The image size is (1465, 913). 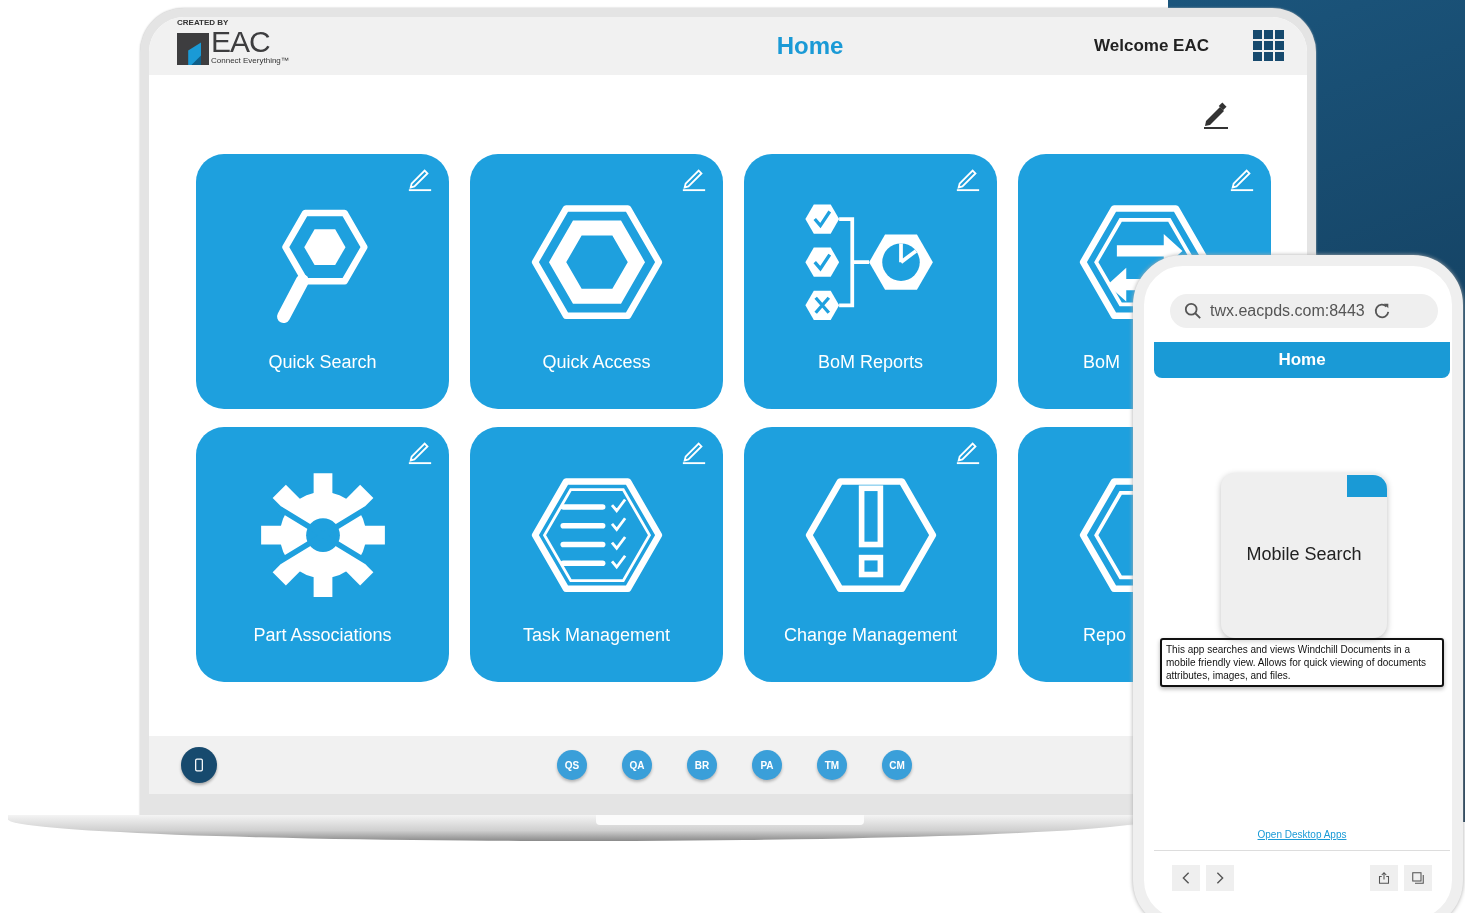 What do you see at coordinates (1104, 635) in the screenshot?
I see `tile-label: Repo` at bounding box center [1104, 635].